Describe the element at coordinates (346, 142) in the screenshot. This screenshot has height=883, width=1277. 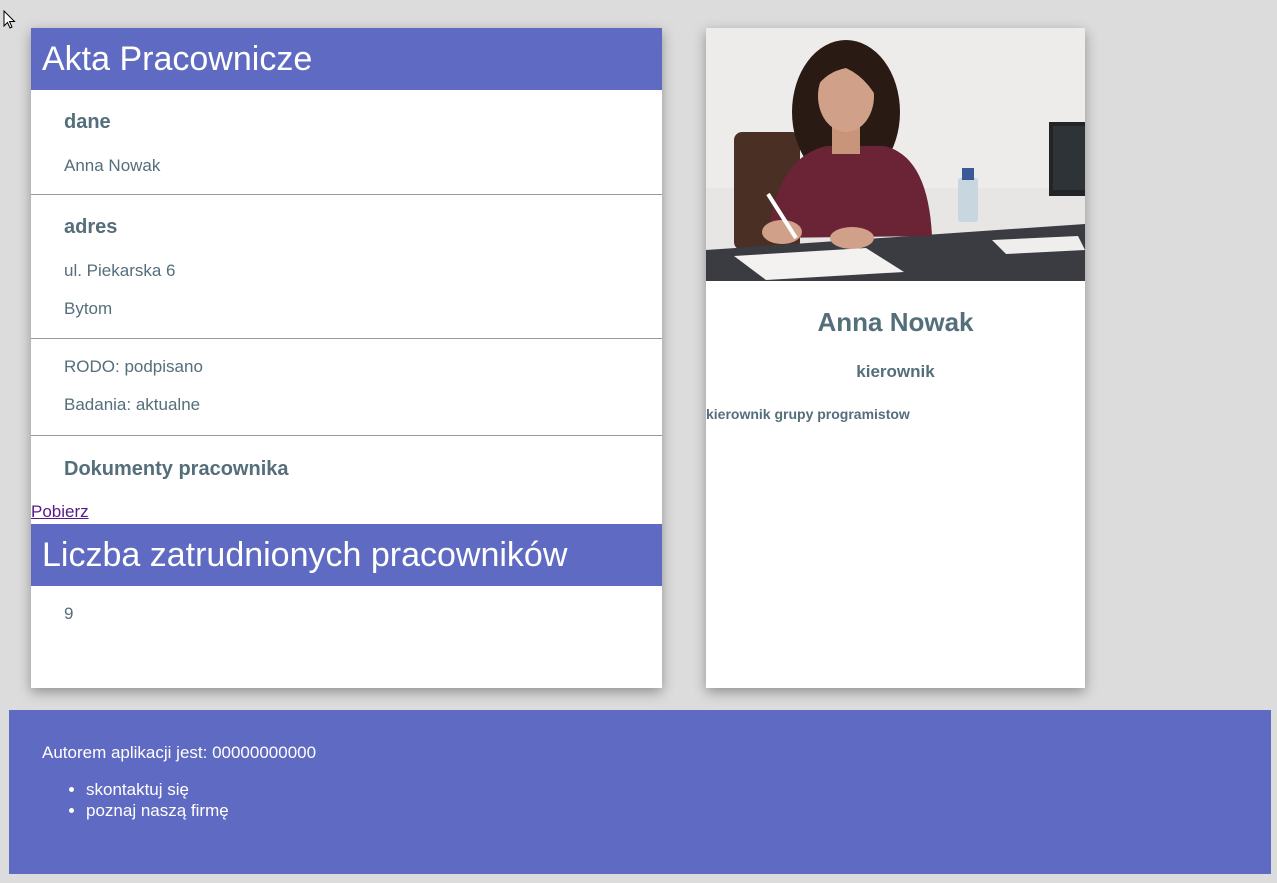
I see `personal-data-section: dane Anna Nowak` at that location.